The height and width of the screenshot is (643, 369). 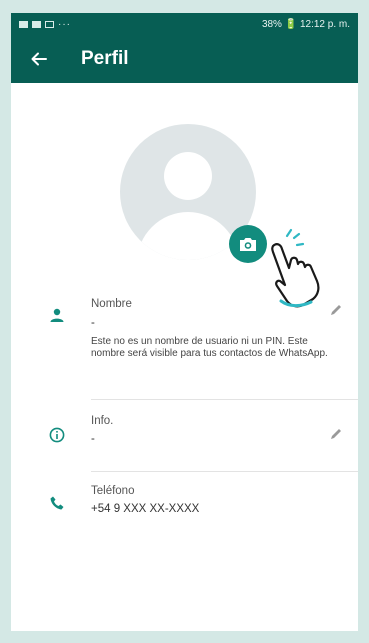 I want to click on back-arrow-icon, so click(x=39, y=59).